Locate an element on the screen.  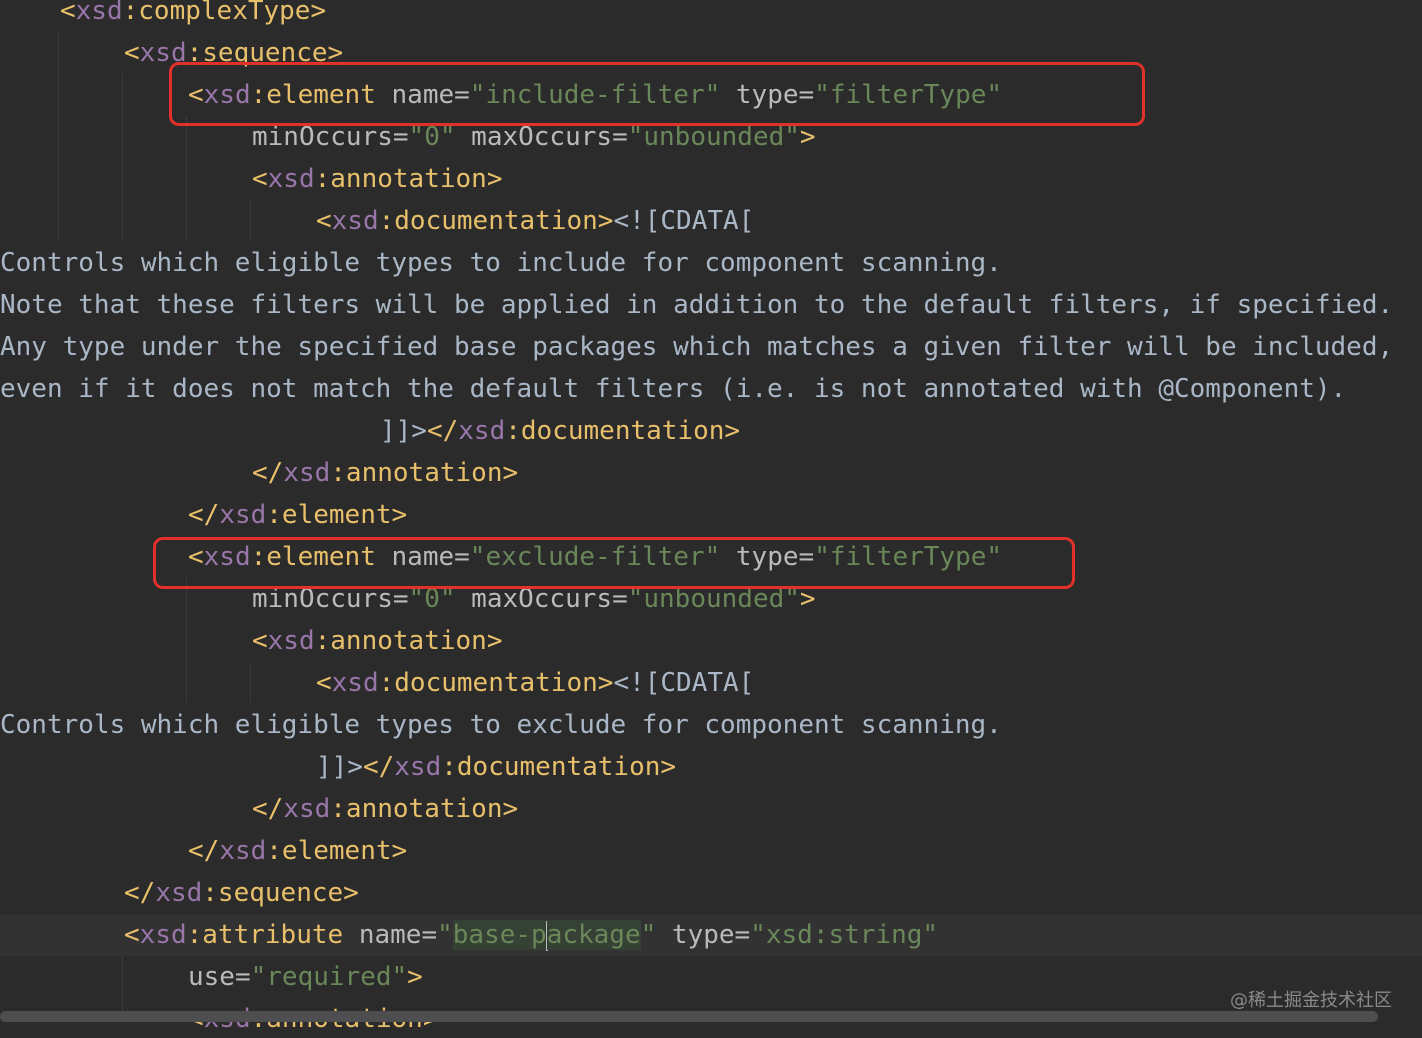
code-line: <xsd:complexType> is located at coordinates (711, 16).